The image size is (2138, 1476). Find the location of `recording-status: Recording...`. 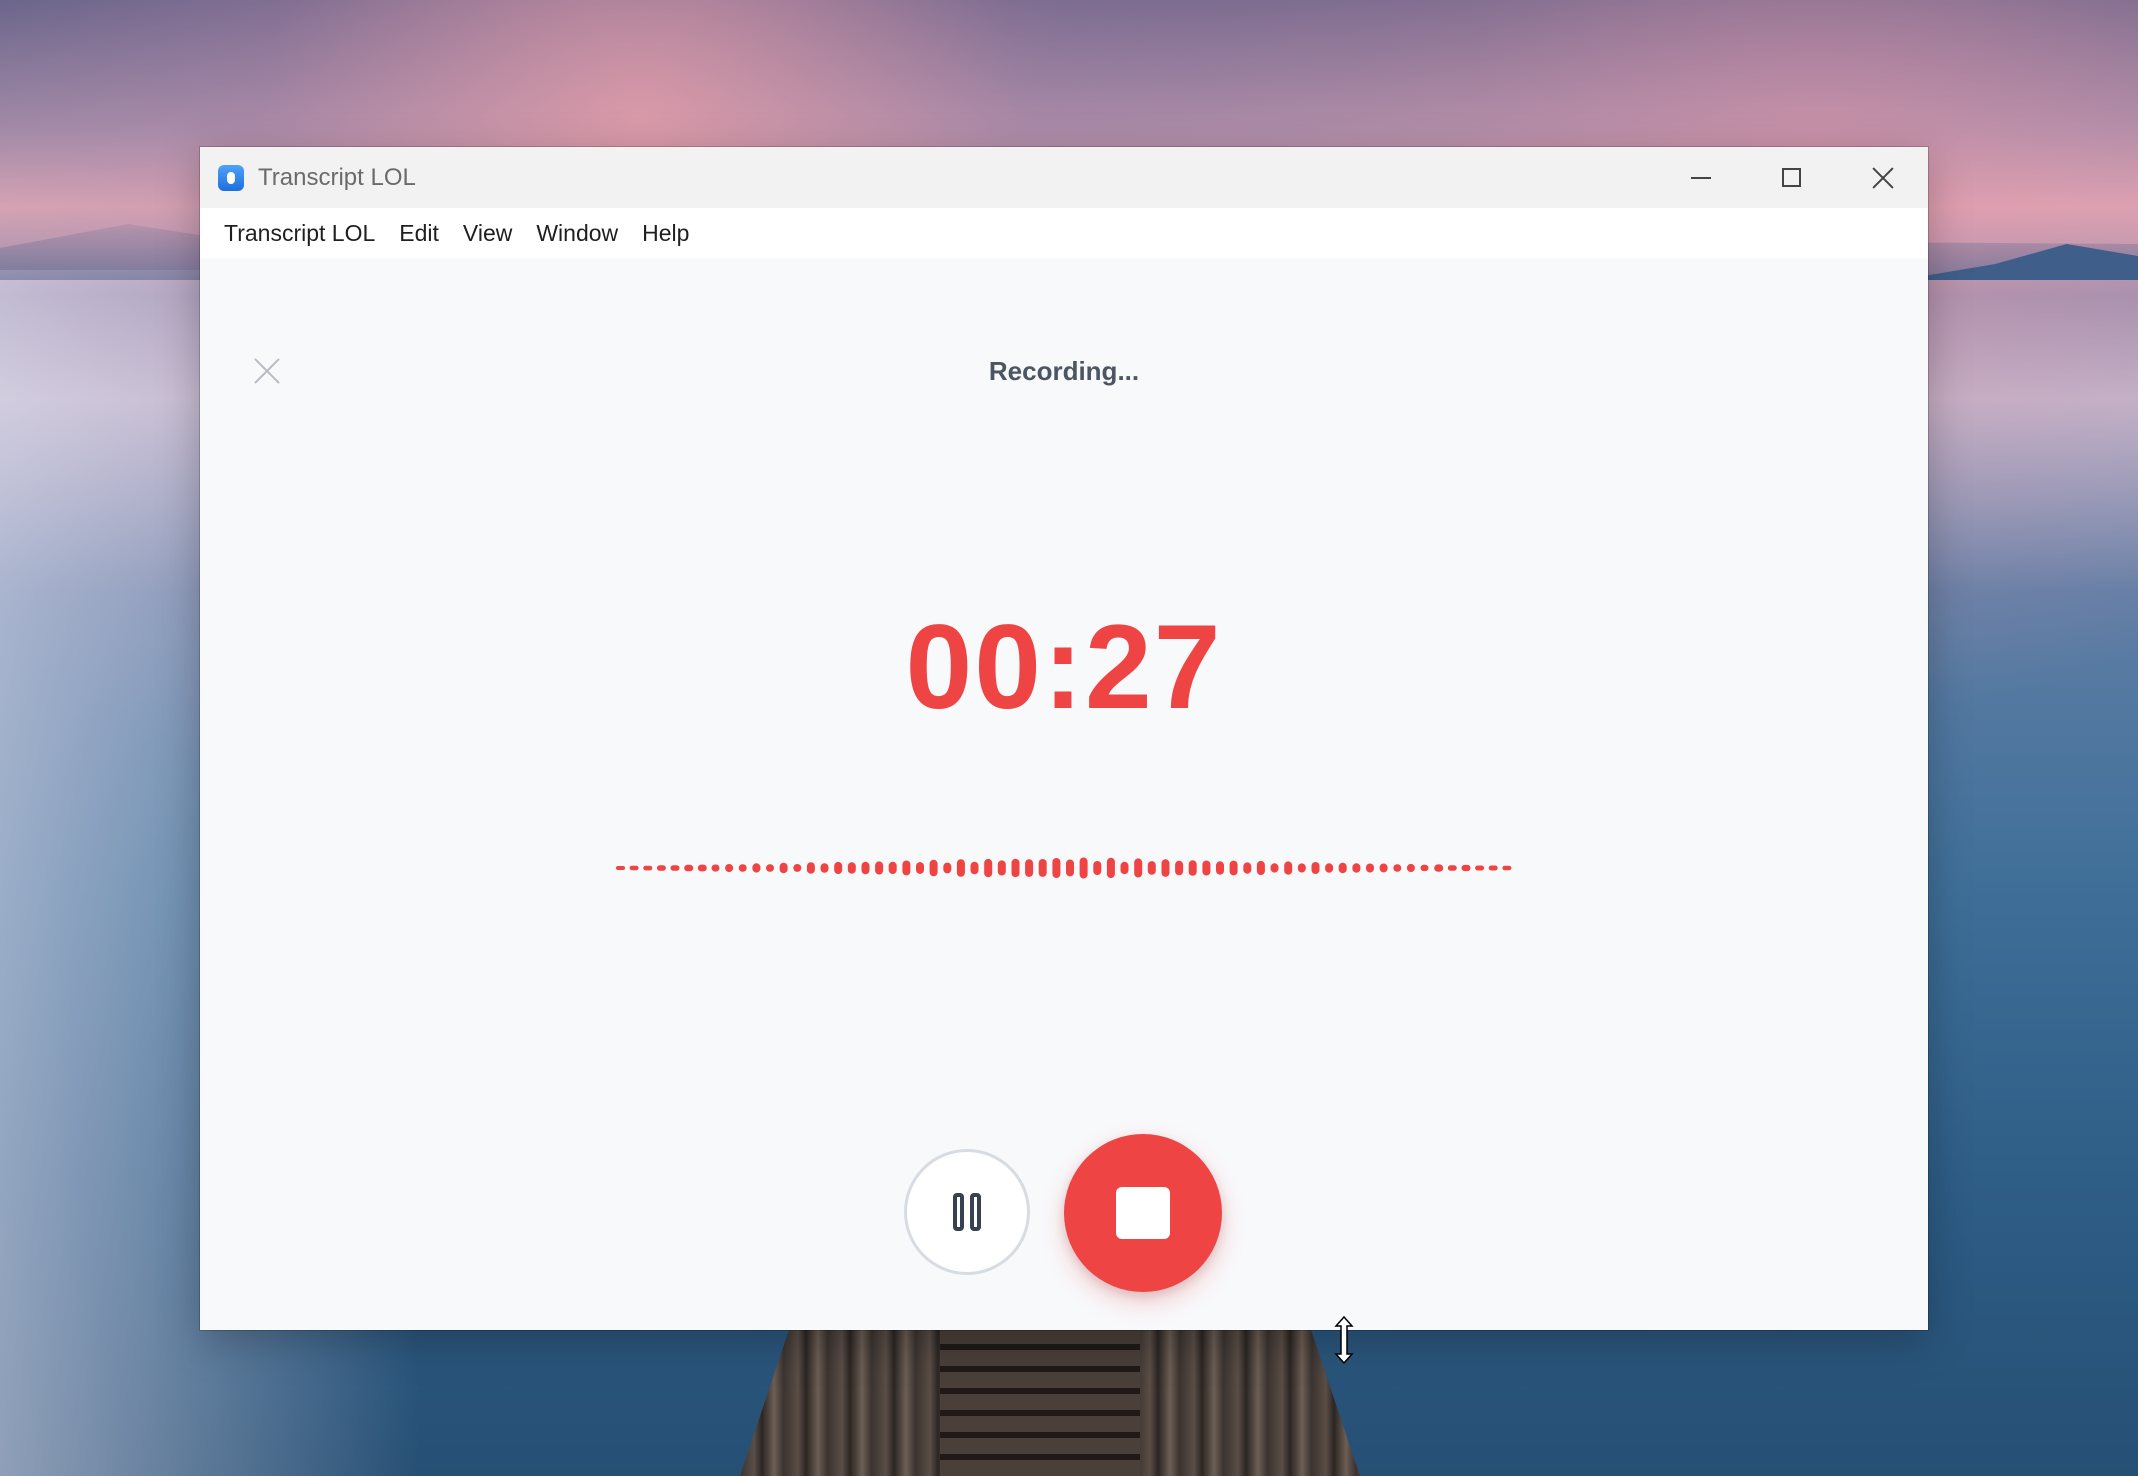

recording-status: Recording... is located at coordinates (1064, 371).